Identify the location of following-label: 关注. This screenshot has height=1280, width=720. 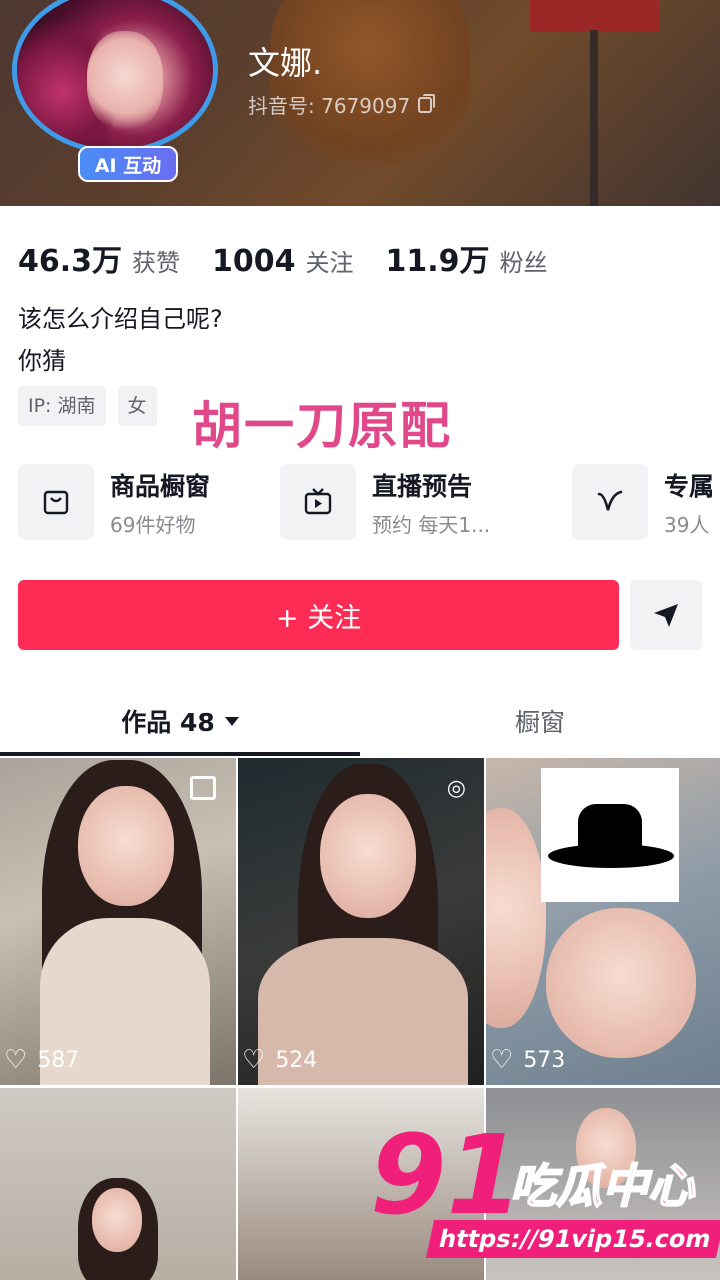
(329, 263).